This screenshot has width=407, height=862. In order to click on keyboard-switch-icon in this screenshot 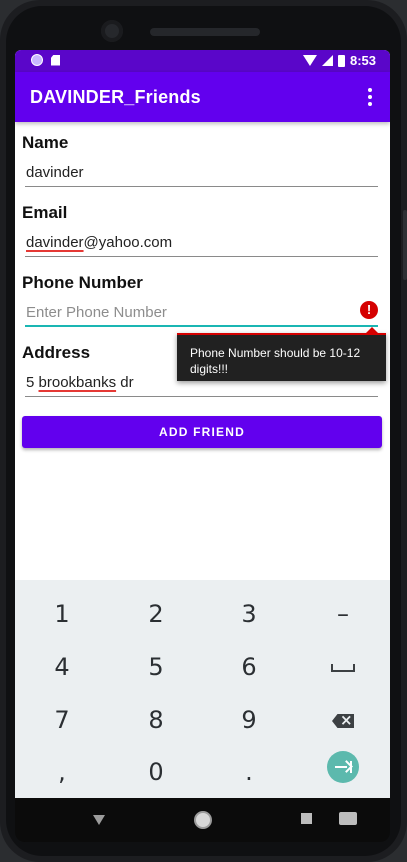, I will do `click(348, 818)`.